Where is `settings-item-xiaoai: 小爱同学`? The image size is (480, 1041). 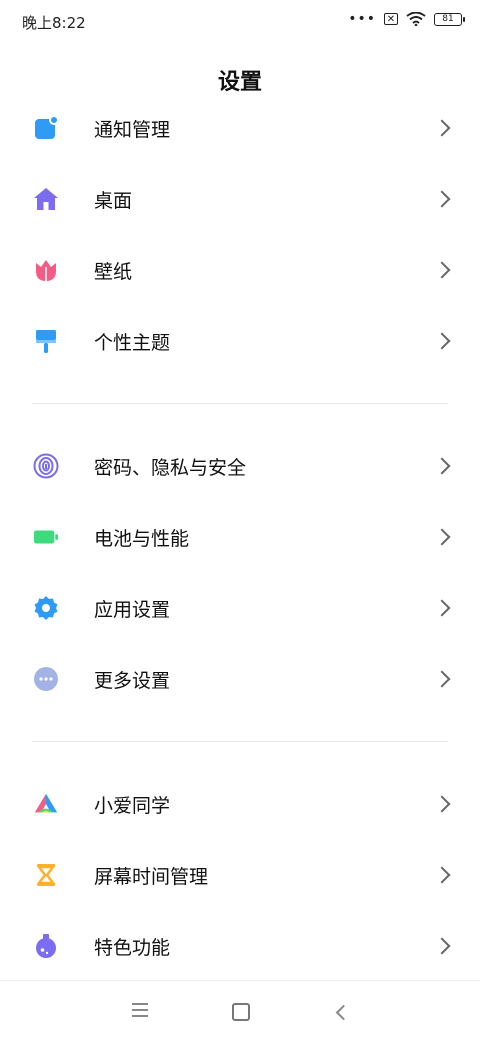
settings-item-xiaoai: 小爱同学 is located at coordinates (240, 804).